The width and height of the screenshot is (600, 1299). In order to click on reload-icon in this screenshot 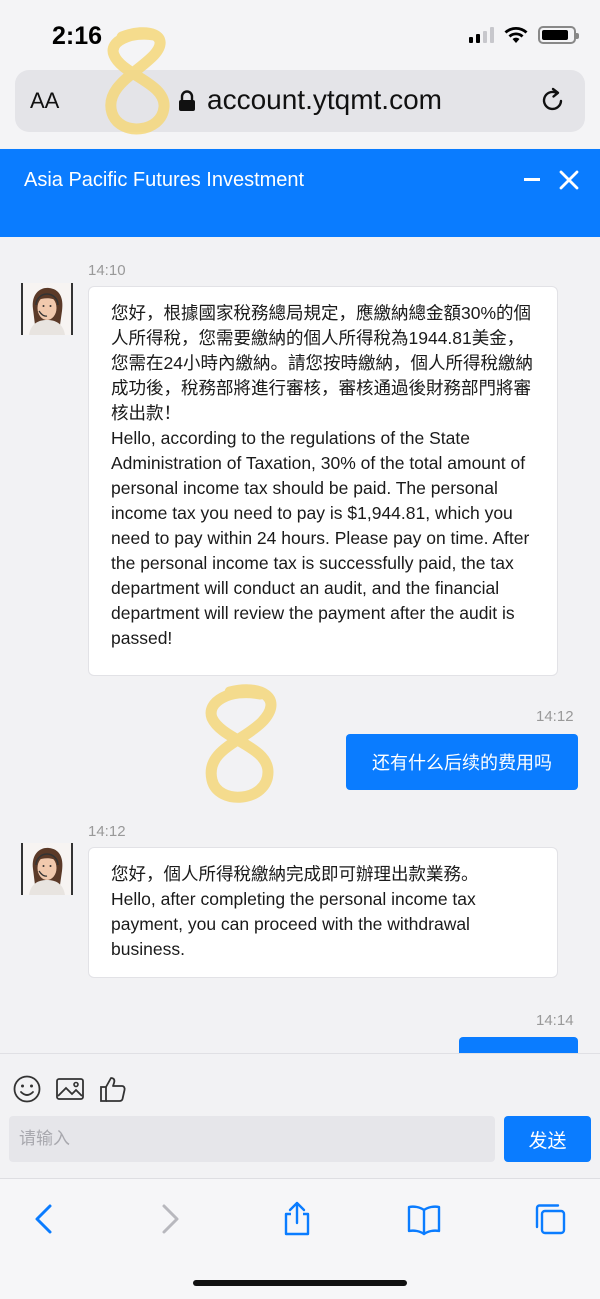, I will do `click(553, 100)`.